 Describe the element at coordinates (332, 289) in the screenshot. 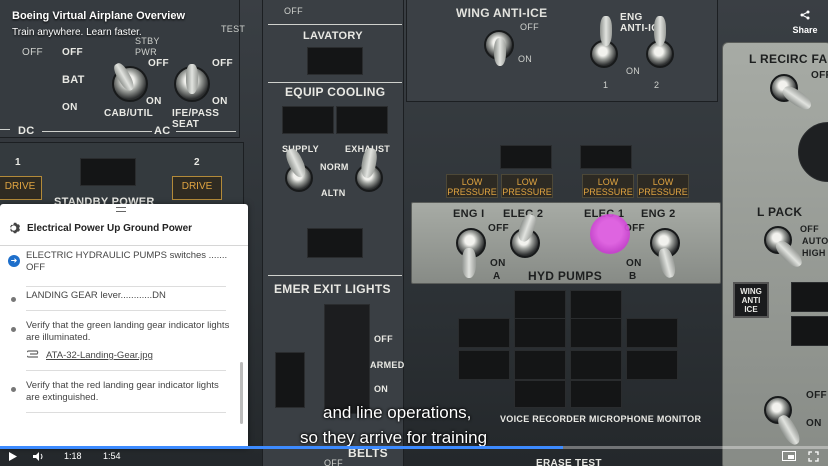

I see `emer-exit-lights-label: EMER EXIT LIGHTS` at that location.